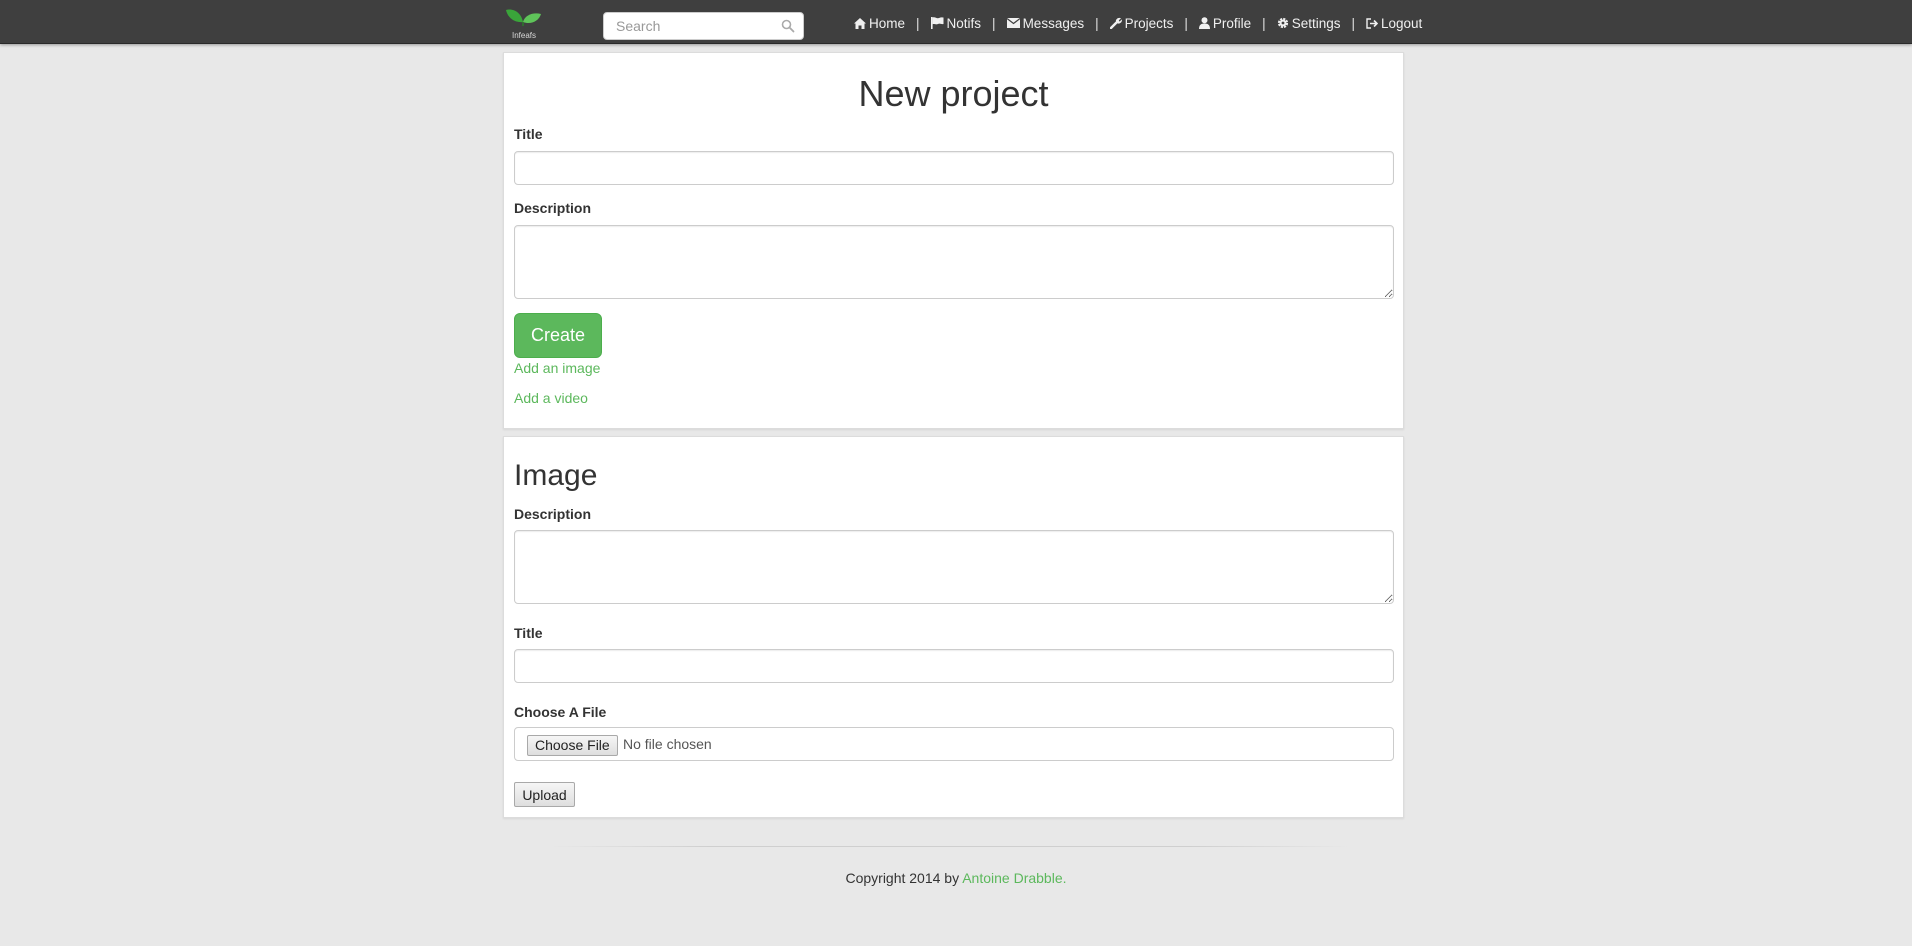 The height and width of the screenshot is (946, 1912). What do you see at coordinates (954, 744) in the screenshot?
I see `file-input: Choose File No file chosen` at bounding box center [954, 744].